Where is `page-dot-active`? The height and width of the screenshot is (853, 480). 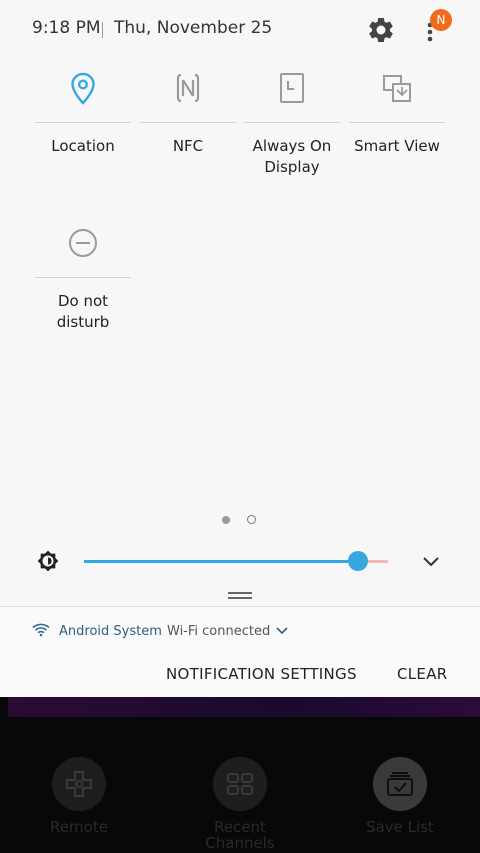 page-dot-active is located at coordinates (226, 520).